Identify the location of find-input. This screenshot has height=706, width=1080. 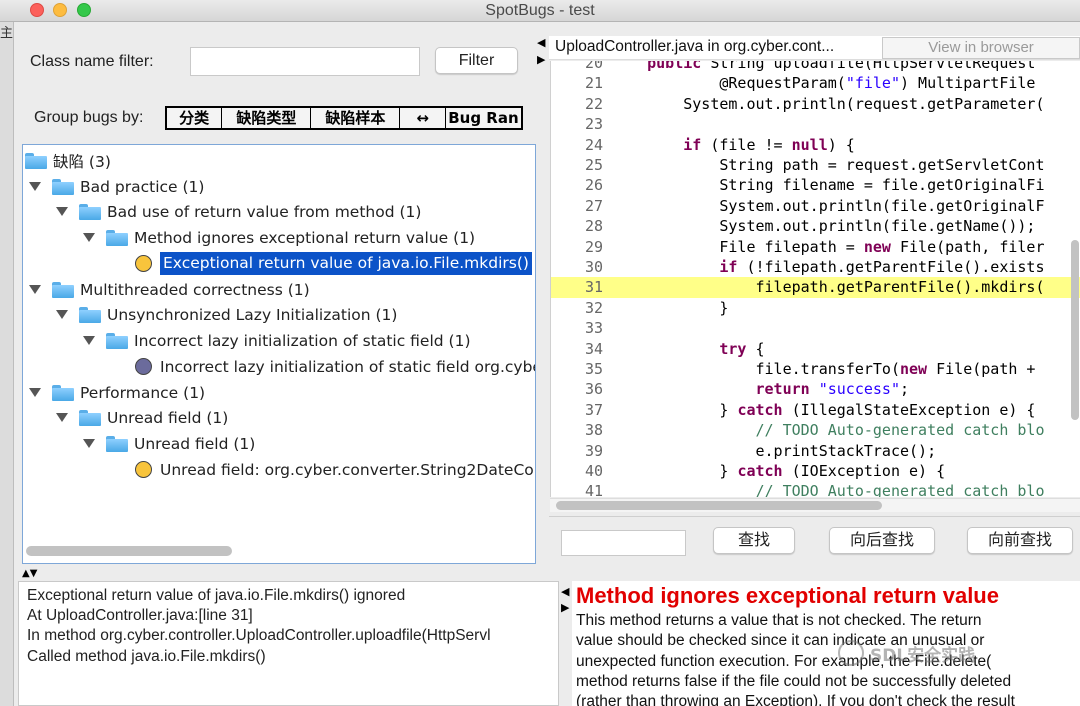
(623, 543).